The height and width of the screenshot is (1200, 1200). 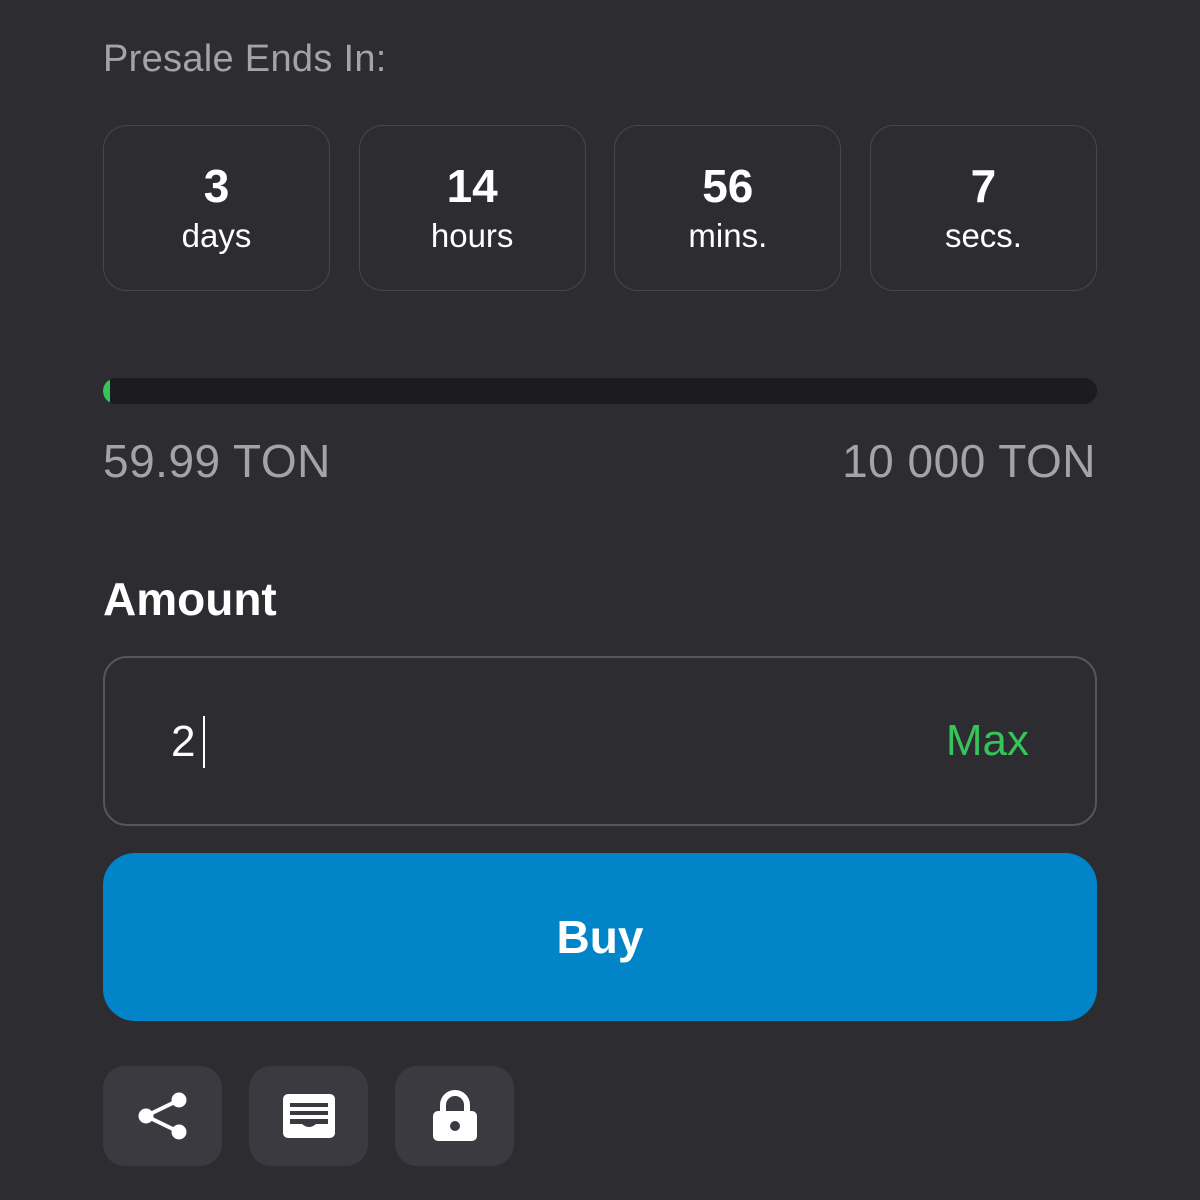 I want to click on countdown-seconds: 7 secs., so click(x=983, y=208).